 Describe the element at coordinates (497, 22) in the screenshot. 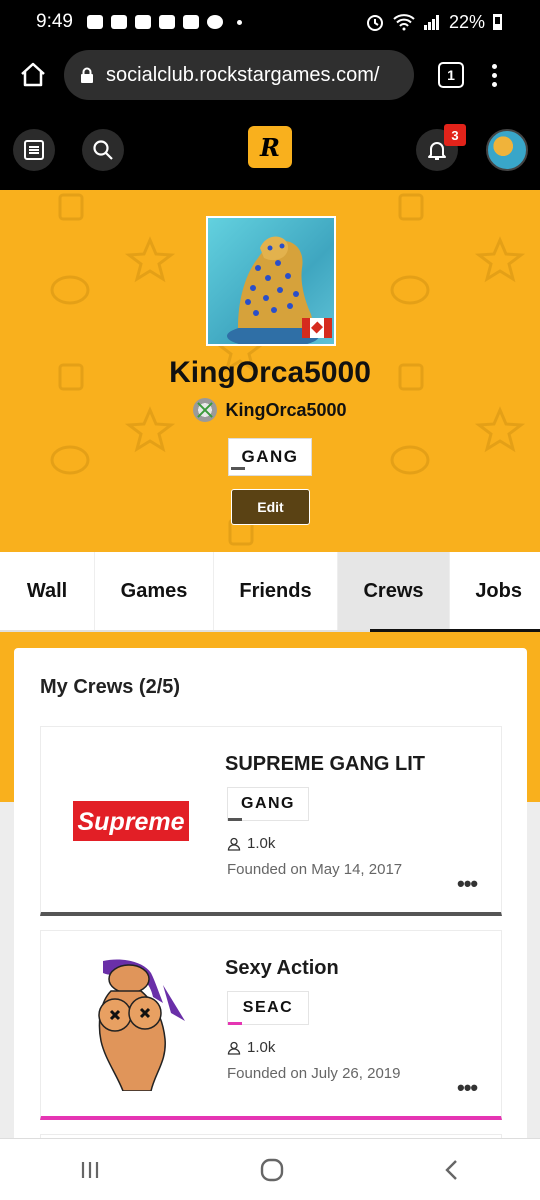

I see `battery-icon` at that location.